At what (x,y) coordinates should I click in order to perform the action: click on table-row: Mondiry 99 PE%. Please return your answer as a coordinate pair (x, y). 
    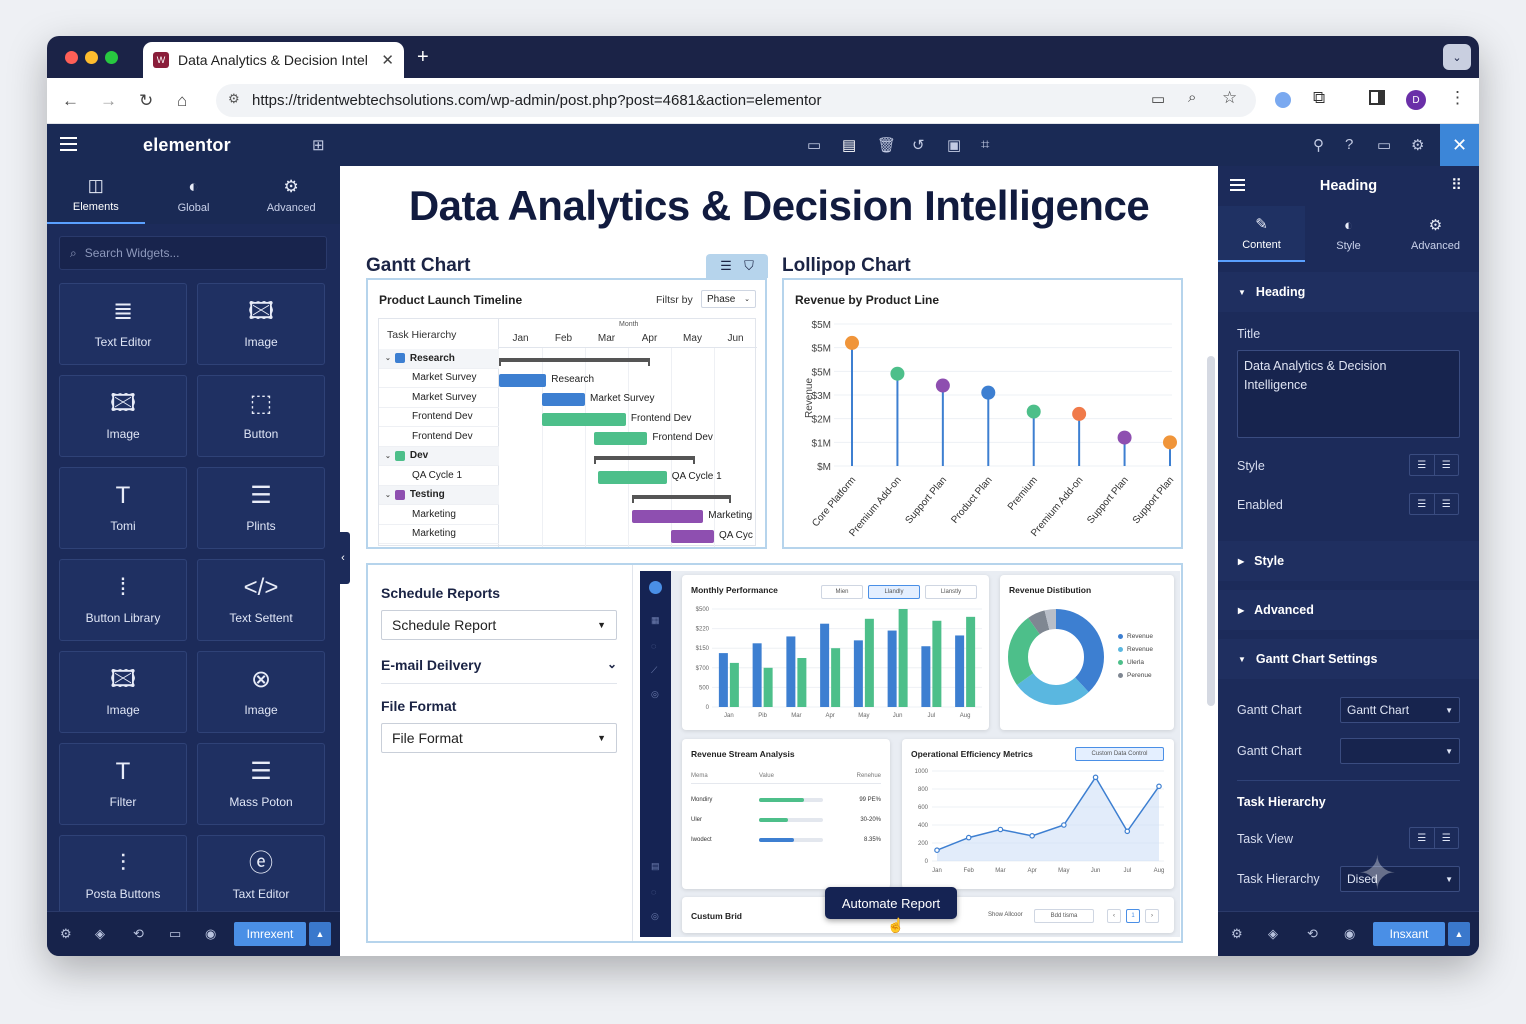
    Looking at the image, I should click on (786, 800).